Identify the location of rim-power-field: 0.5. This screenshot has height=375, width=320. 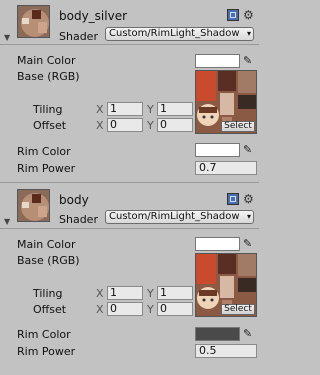
(226, 351).